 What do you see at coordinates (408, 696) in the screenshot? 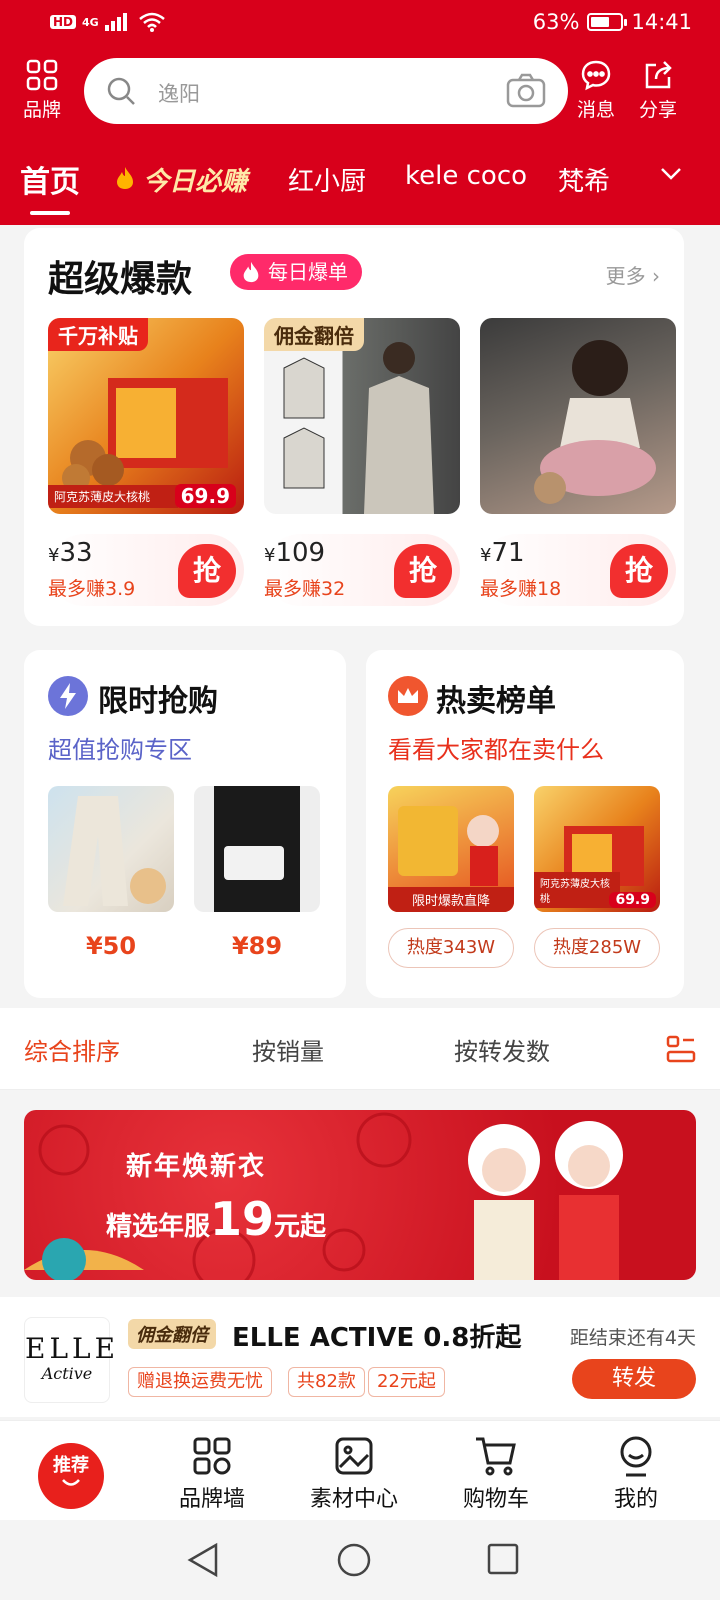
I see `crown-icon` at bounding box center [408, 696].